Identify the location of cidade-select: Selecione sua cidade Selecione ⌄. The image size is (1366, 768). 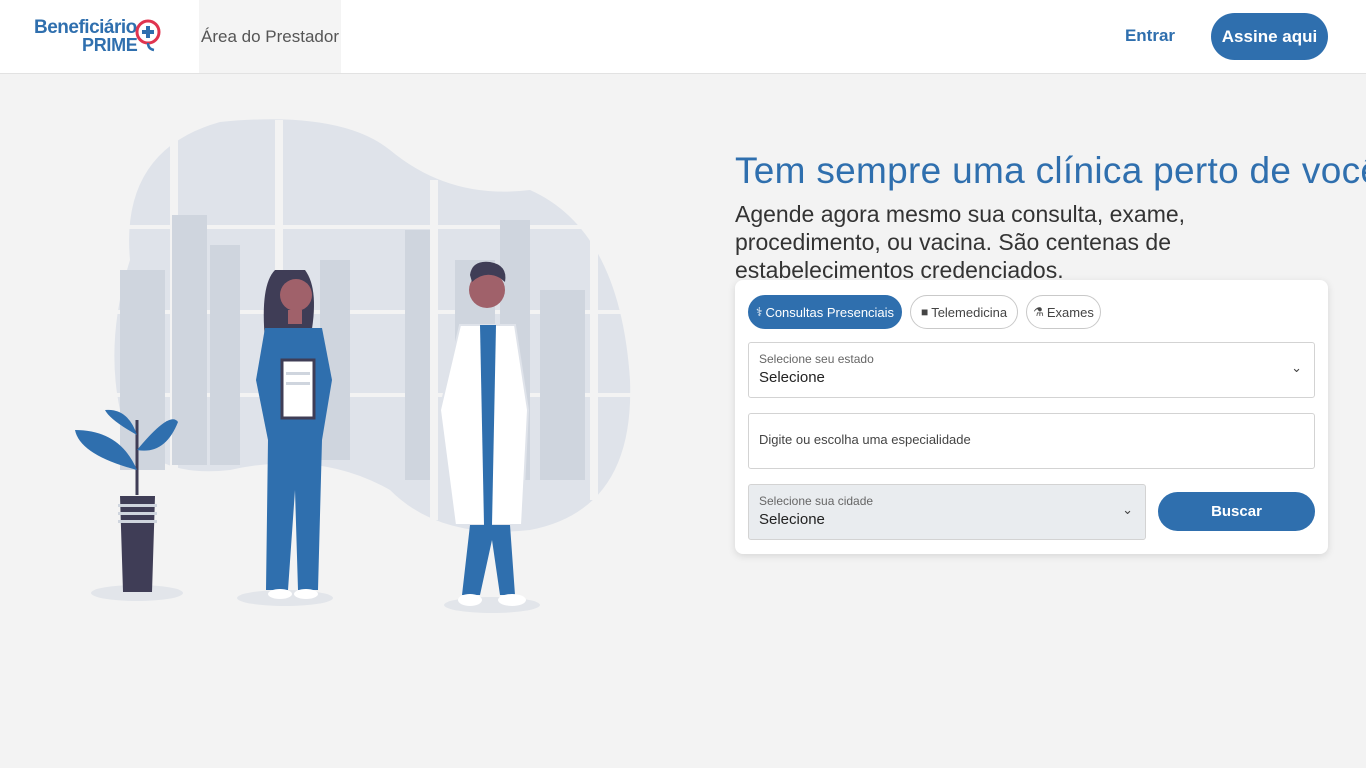
(947, 512).